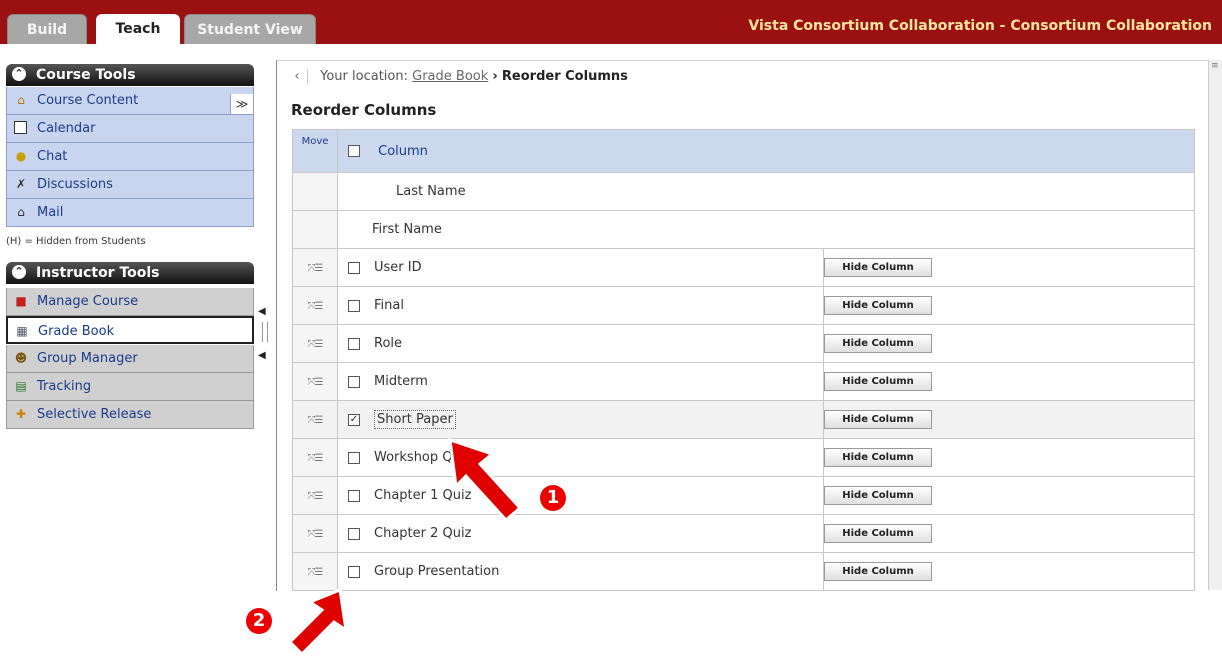  I want to click on sidebar-item-calendar: Calendar, so click(130, 129).